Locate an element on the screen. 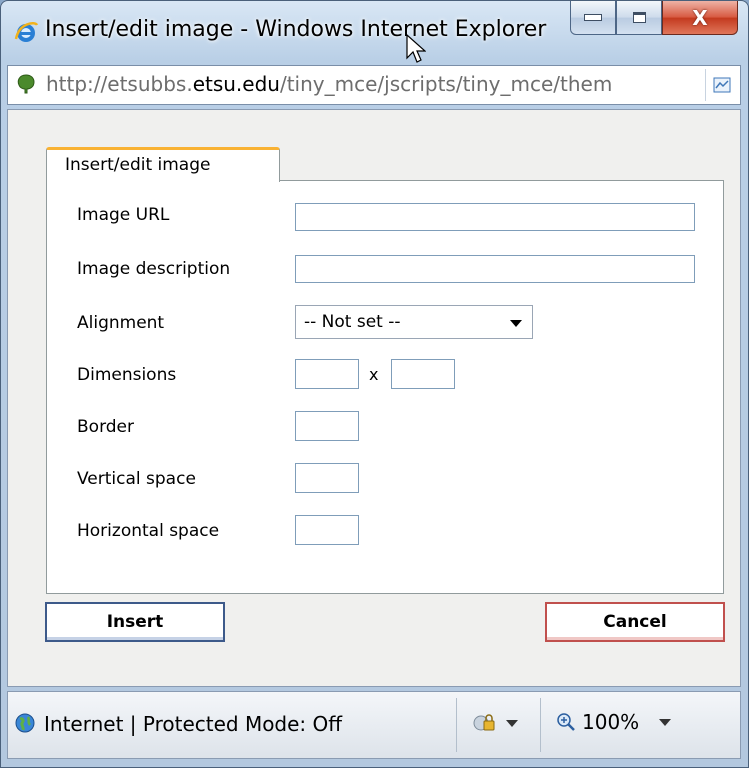  security-zone-text: Internet | Protected Mode: Off is located at coordinates (193, 724).